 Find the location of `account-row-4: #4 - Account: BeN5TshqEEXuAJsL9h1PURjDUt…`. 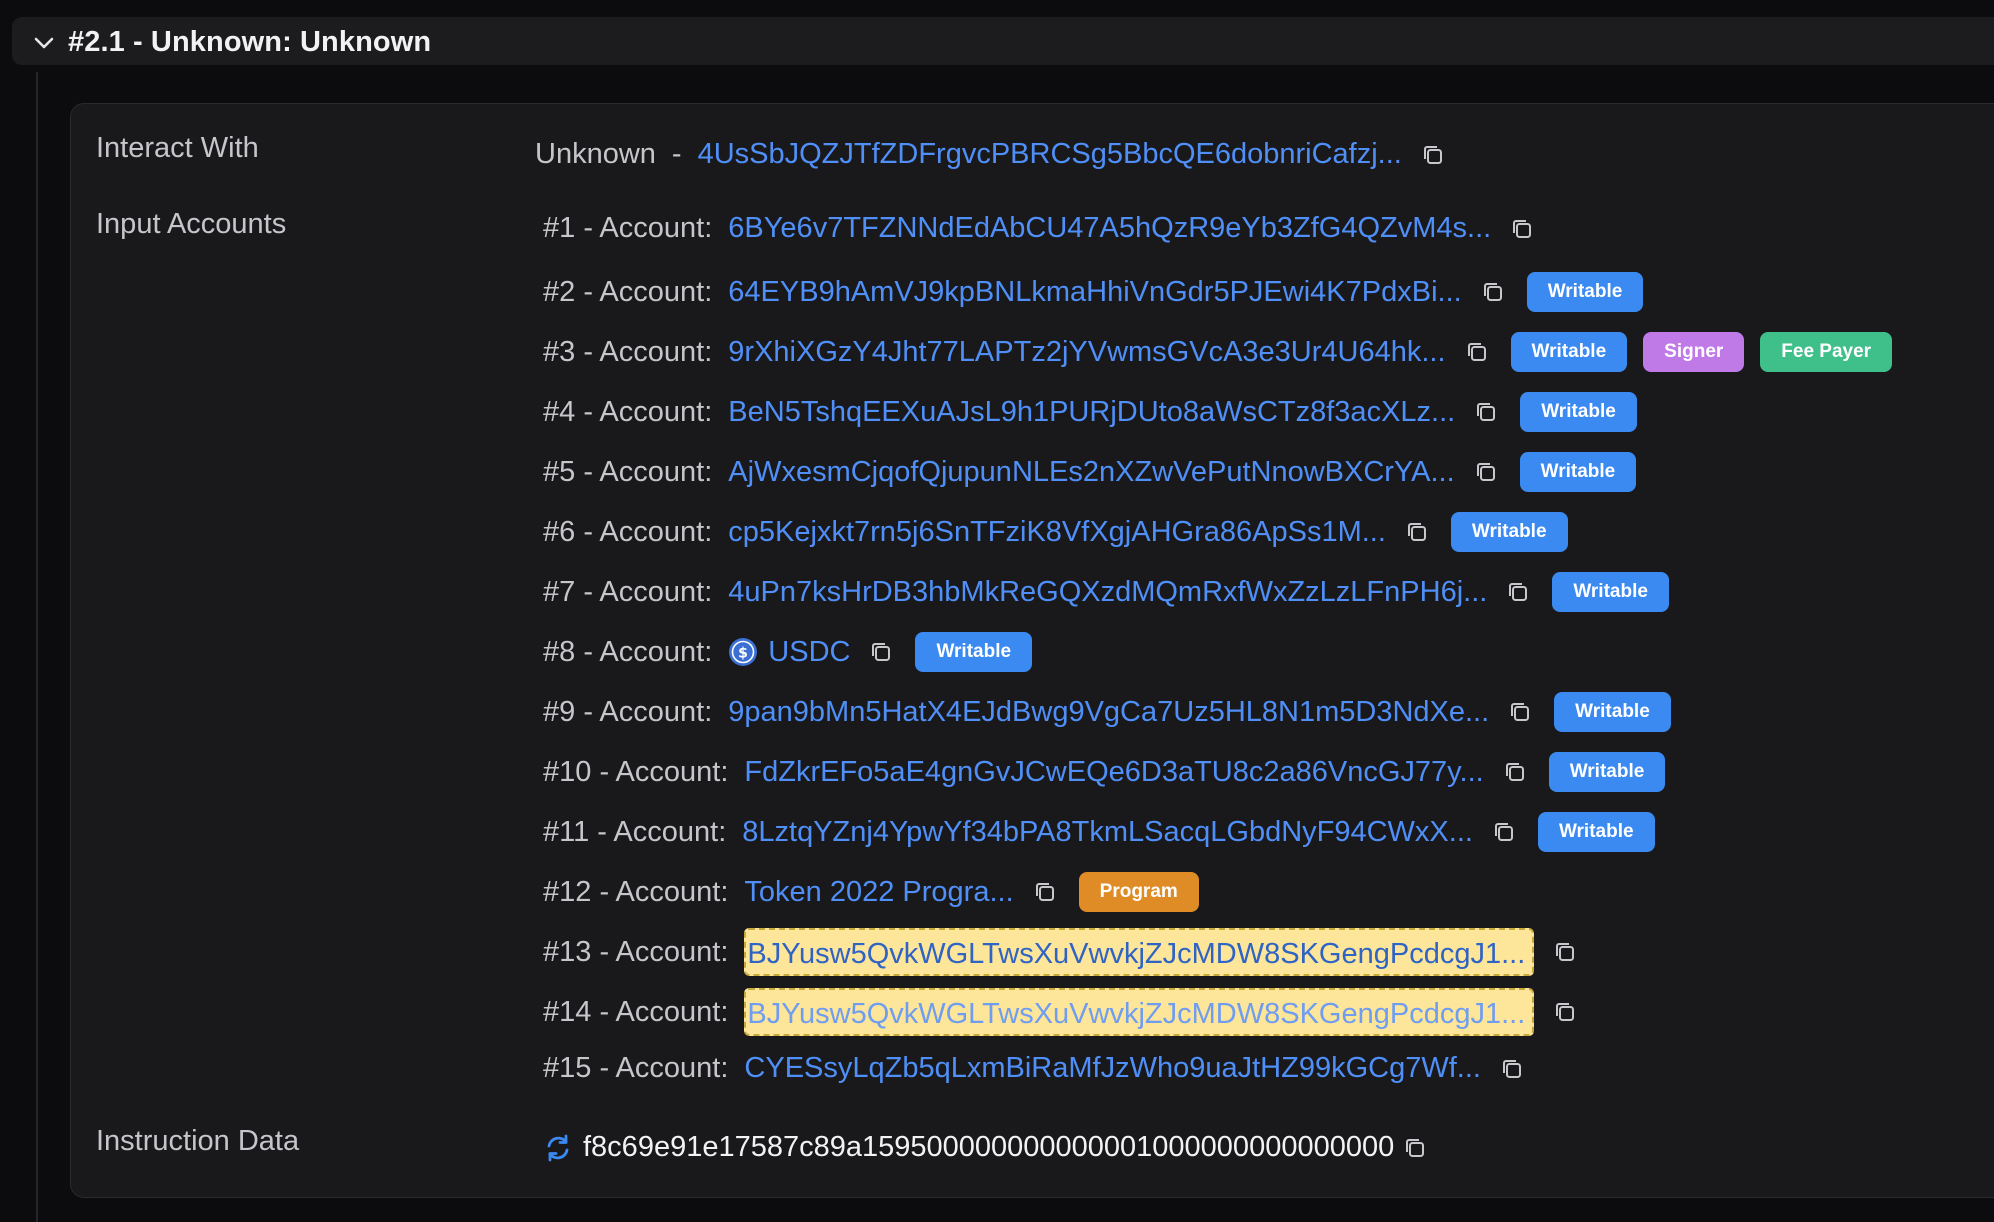

account-row-4: #4 - Account: BeN5TshqEEXuAJsL9h1PURjDUt… is located at coordinates (1090, 412).